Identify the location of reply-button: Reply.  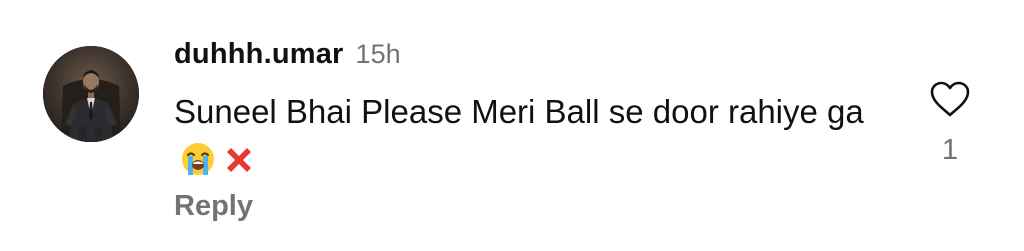
(213, 206).